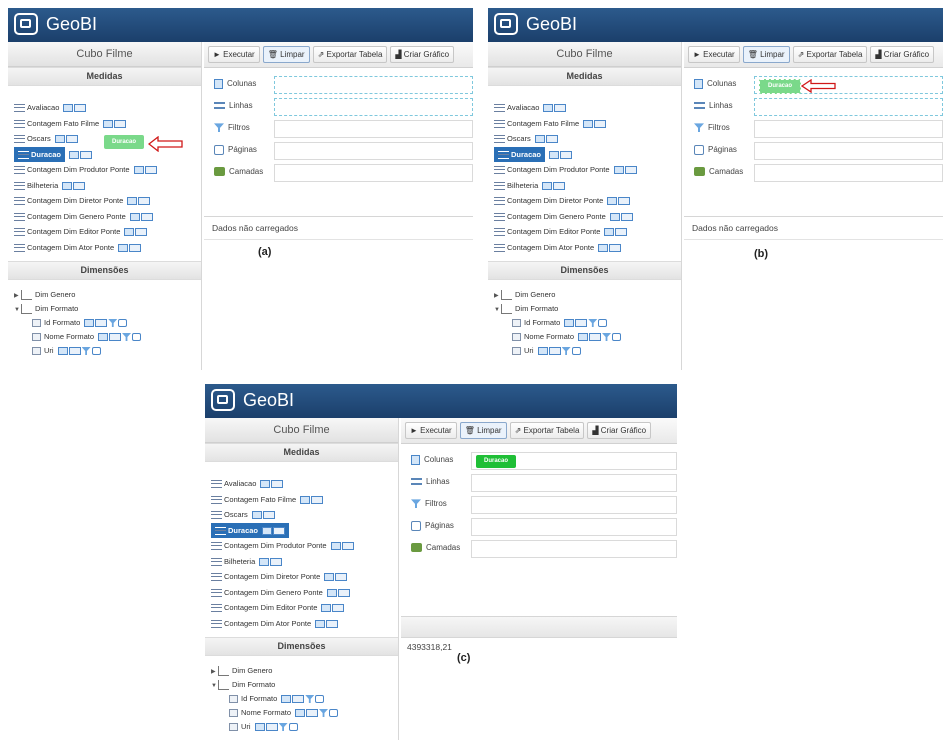 The height and width of the screenshot is (740, 943). Describe the element at coordinates (286, 54) in the screenshot. I see `clear-button: 🗑 Limpar` at that location.